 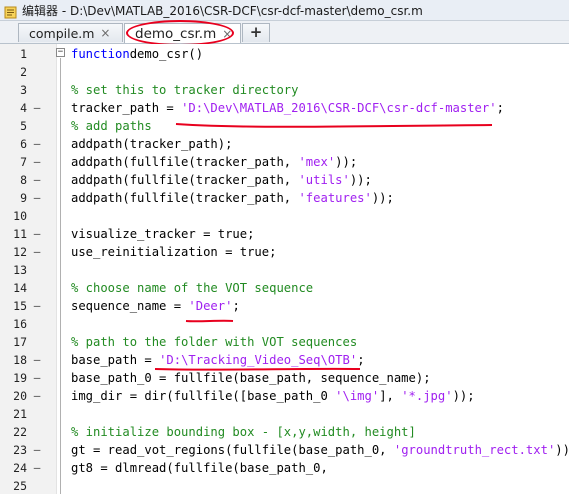 What do you see at coordinates (20, 252) in the screenshot?
I see `line-number: 12` at bounding box center [20, 252].